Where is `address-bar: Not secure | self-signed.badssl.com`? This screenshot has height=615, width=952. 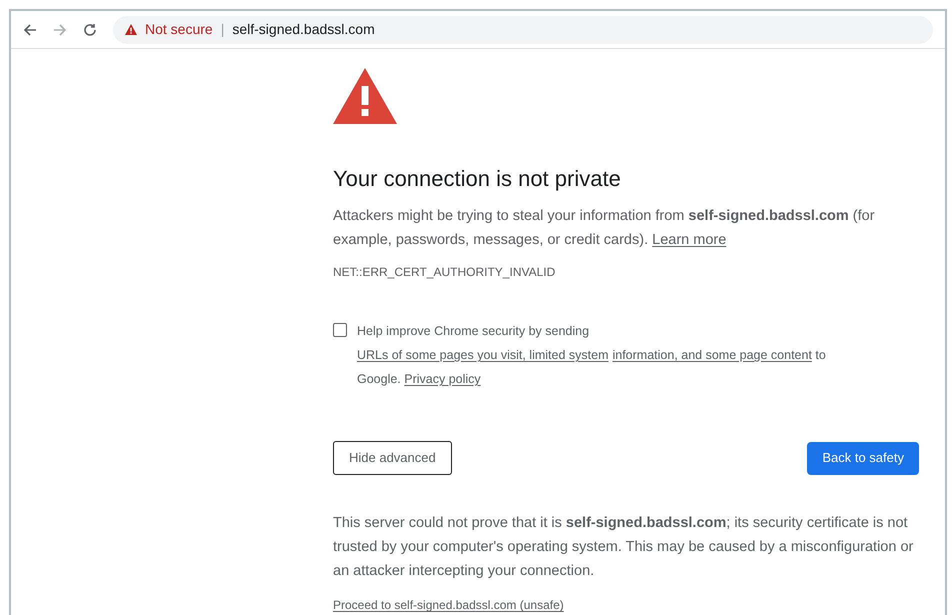 address-bar: Not secure | self-signed.badssl.com is located at coordinates (523, 30).